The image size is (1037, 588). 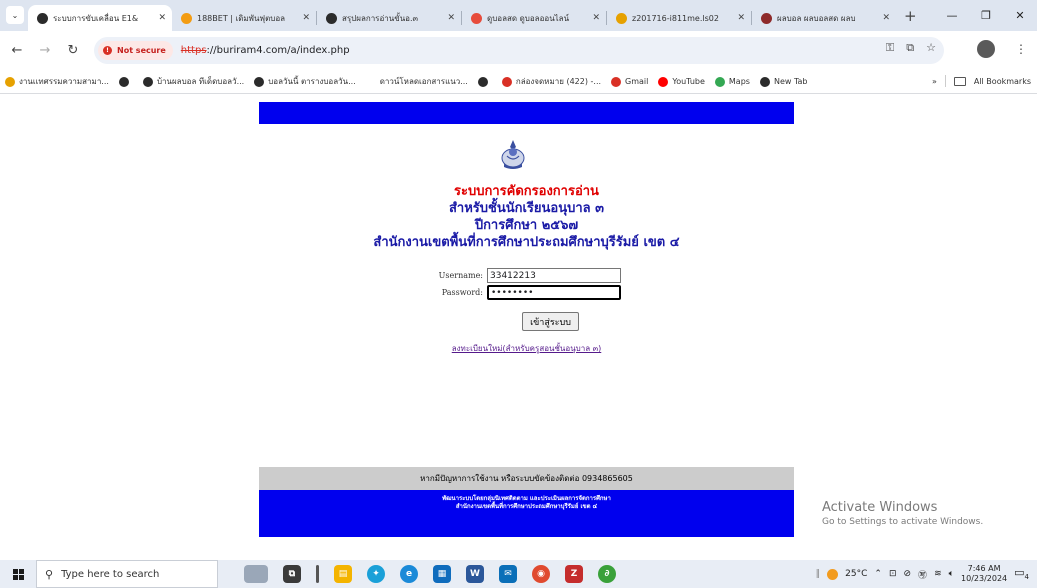 I want to click on widget-cat-icon, so click(x=256, y=574).